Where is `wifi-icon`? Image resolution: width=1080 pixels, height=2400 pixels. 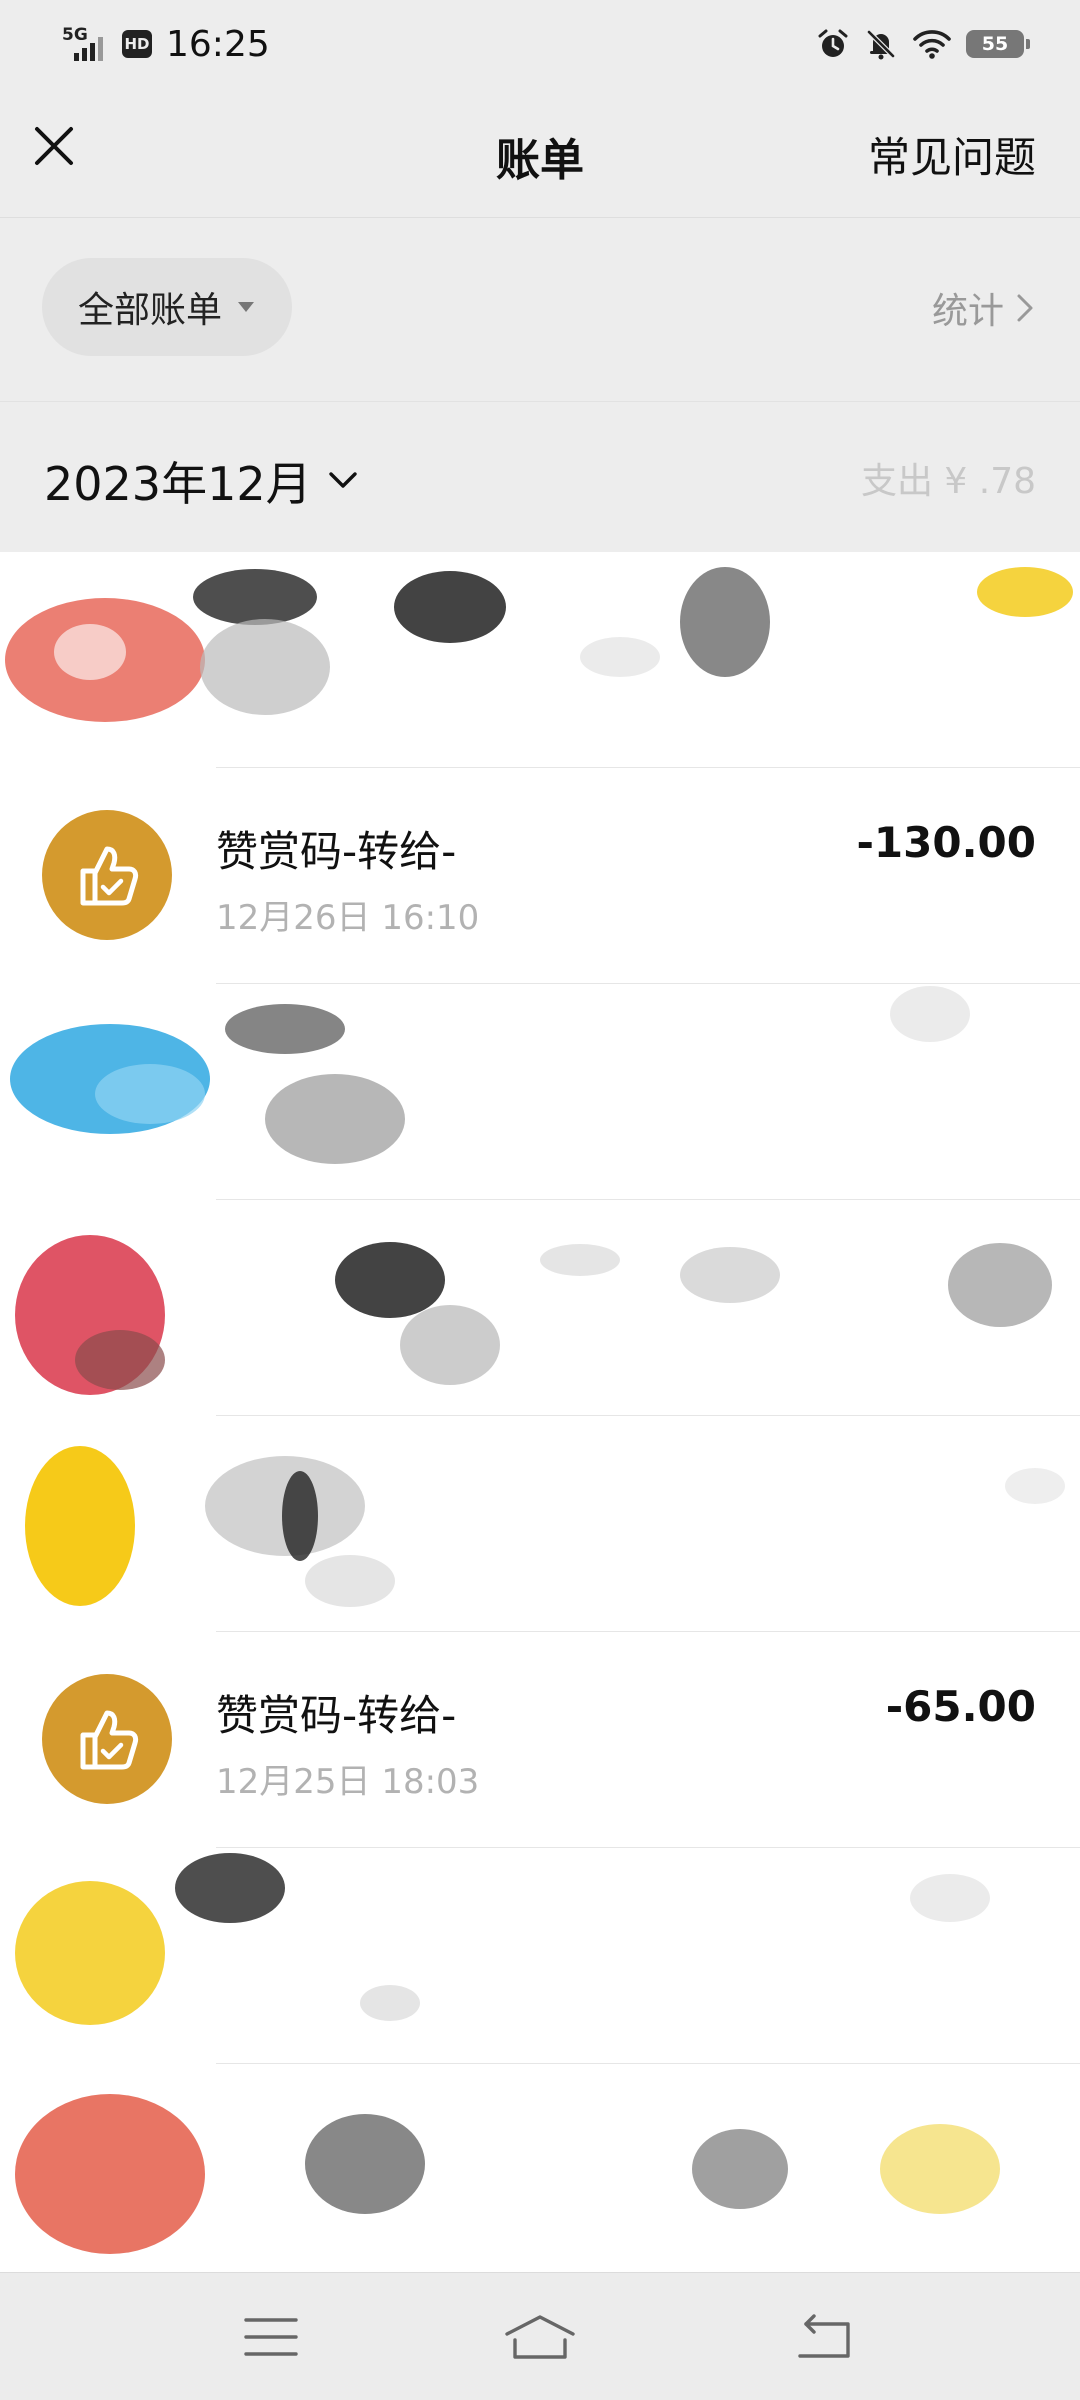
wifi-icon is located at coordinates (932, 44).